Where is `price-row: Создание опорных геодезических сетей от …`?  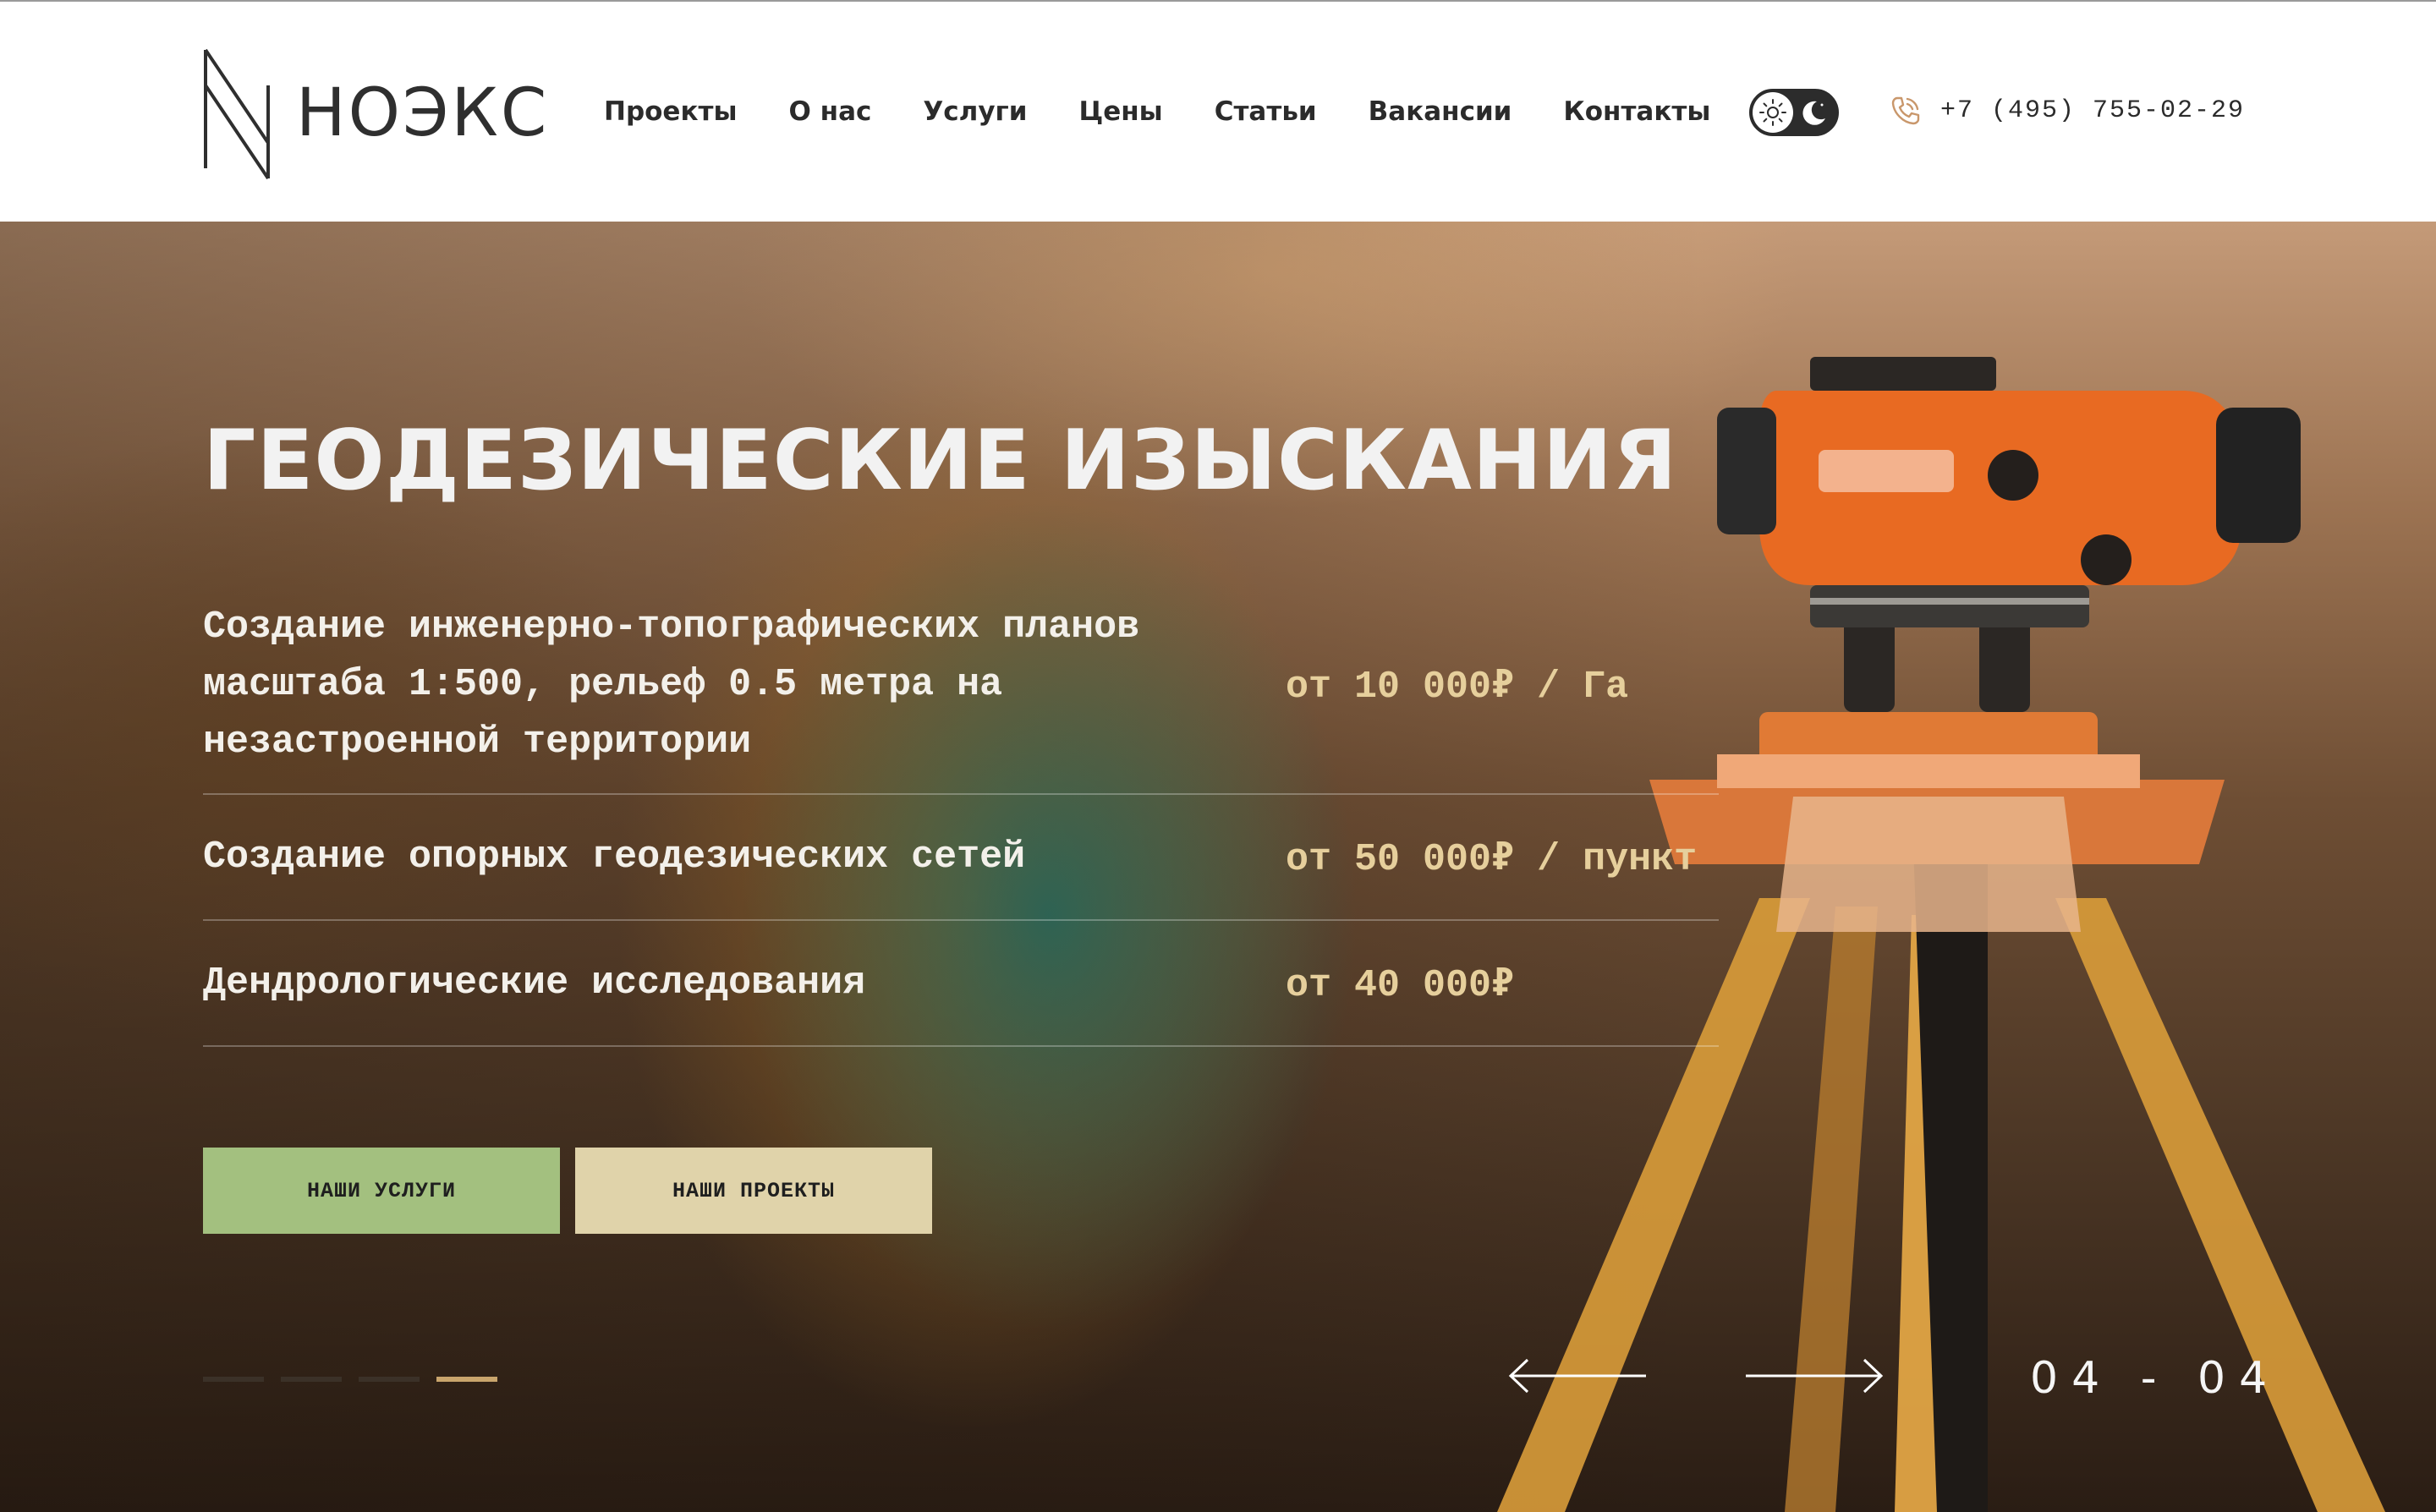
price-row: Создание опорных геодезических сетей от … is located at coordinates (961, 858).